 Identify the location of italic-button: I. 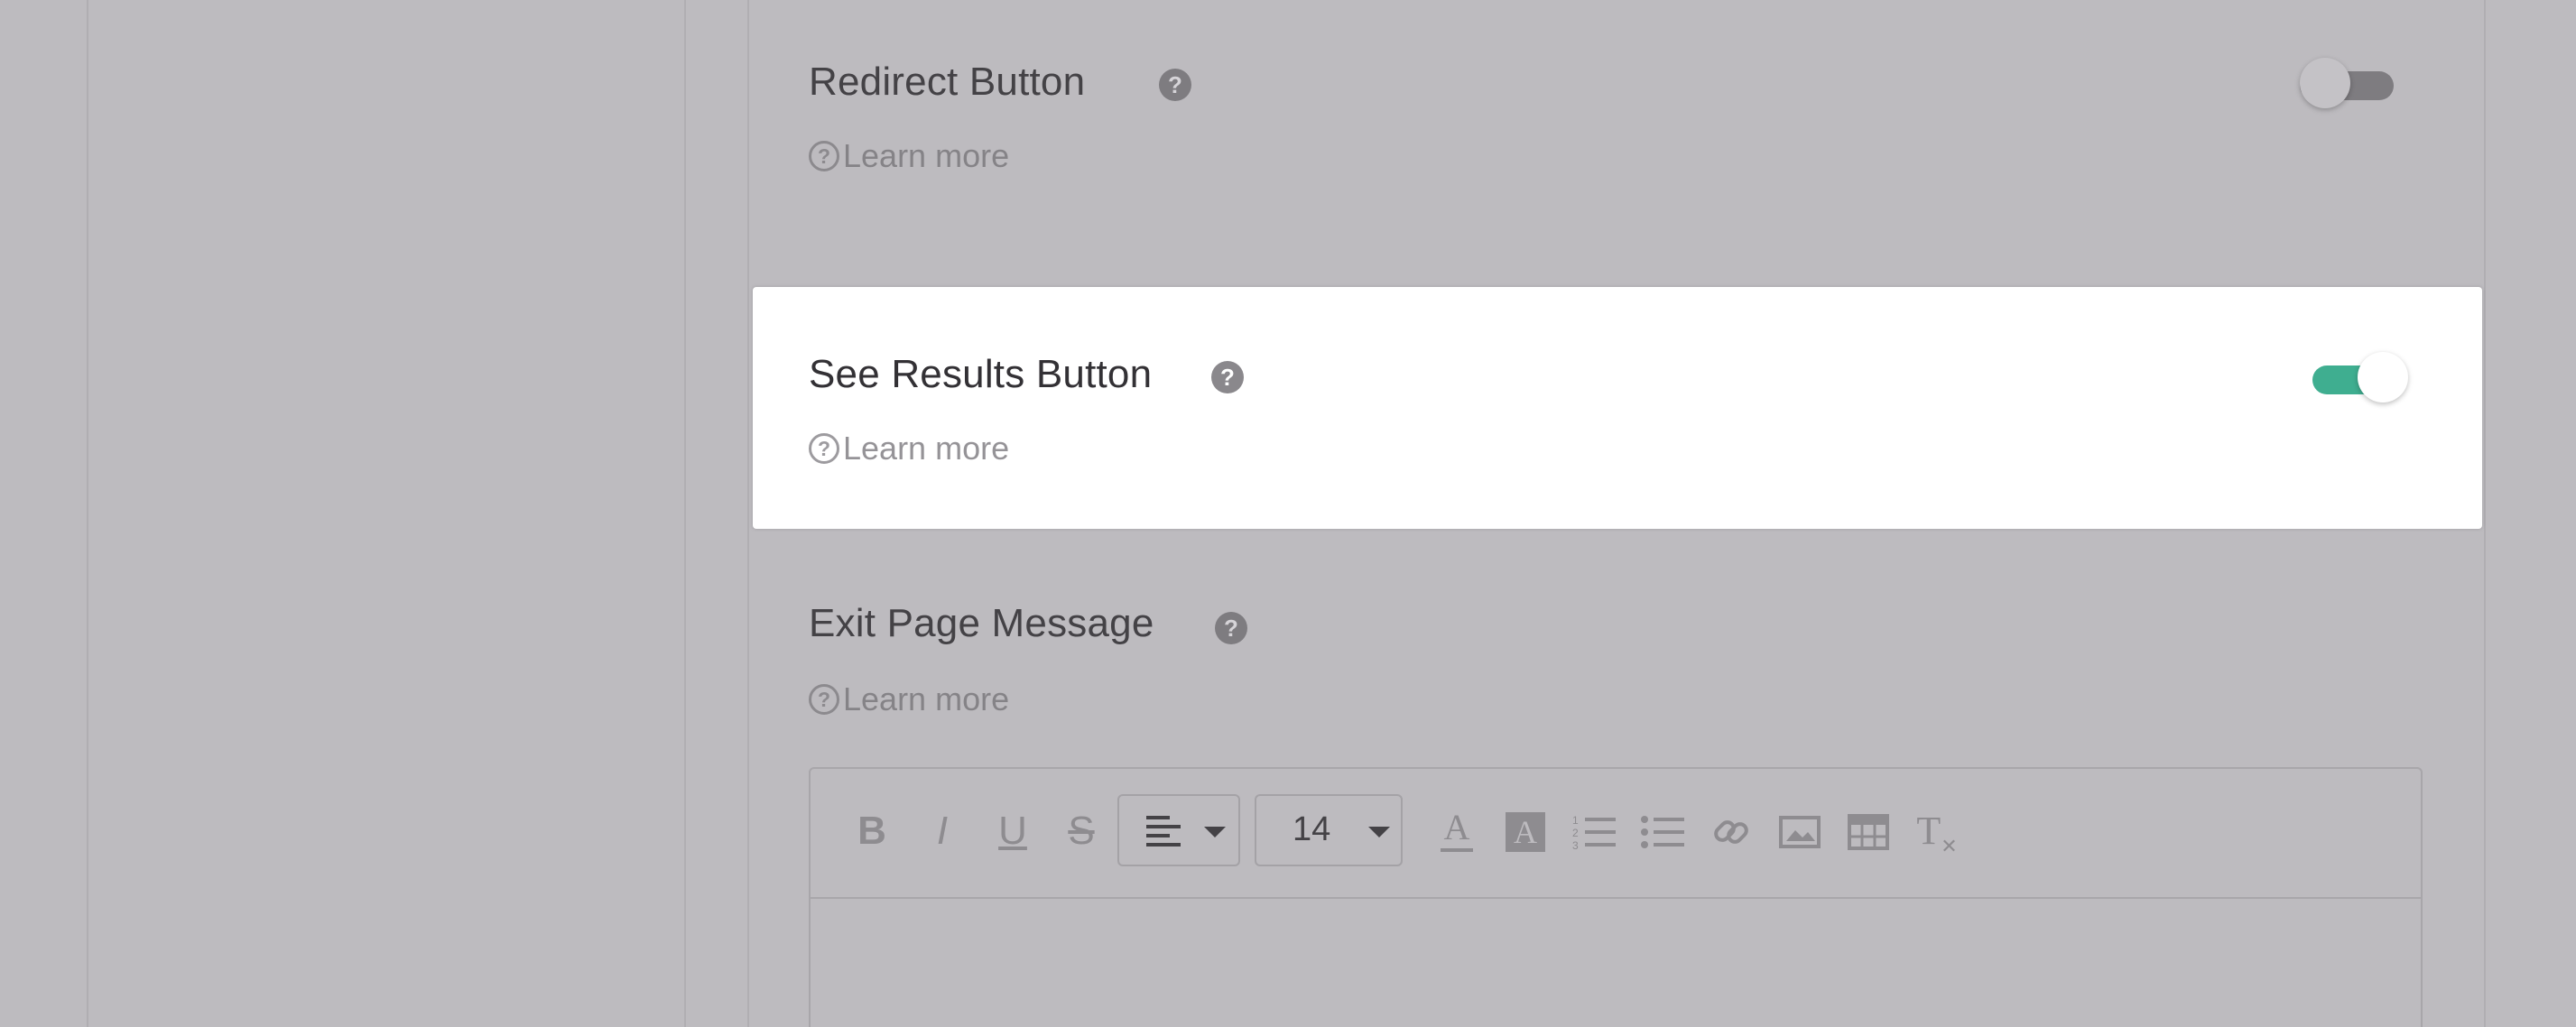
(943, 831).